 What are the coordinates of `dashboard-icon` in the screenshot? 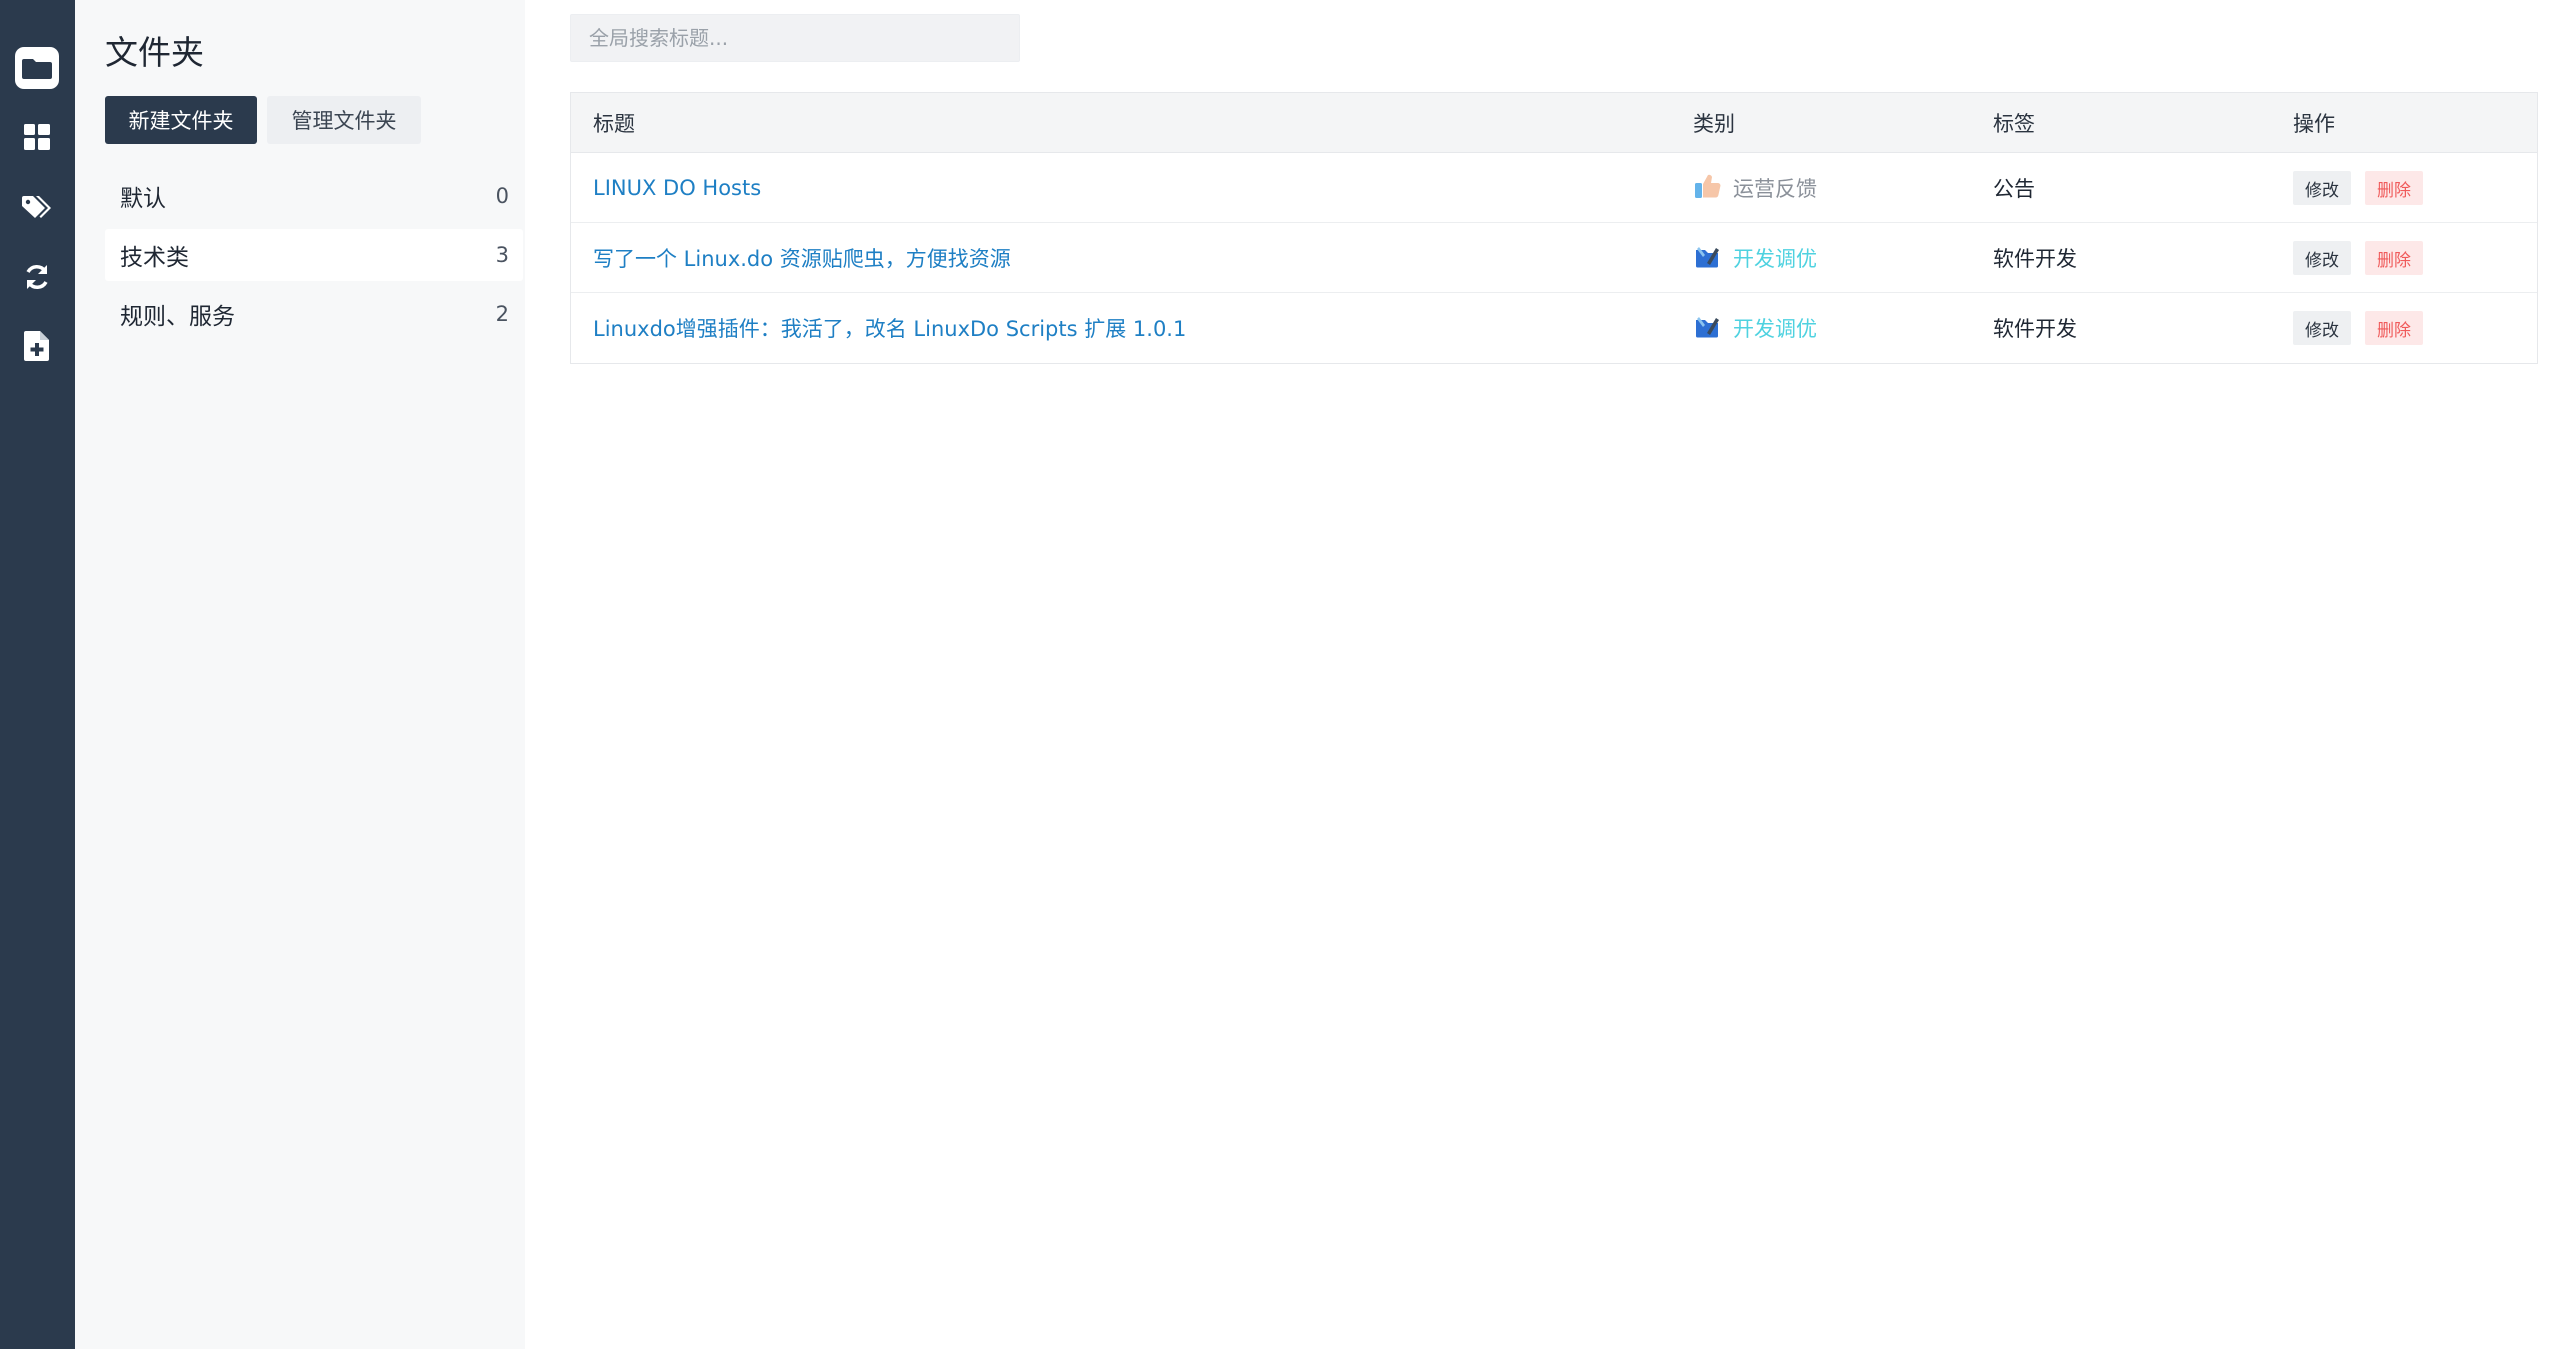 It's located at (37, 137).